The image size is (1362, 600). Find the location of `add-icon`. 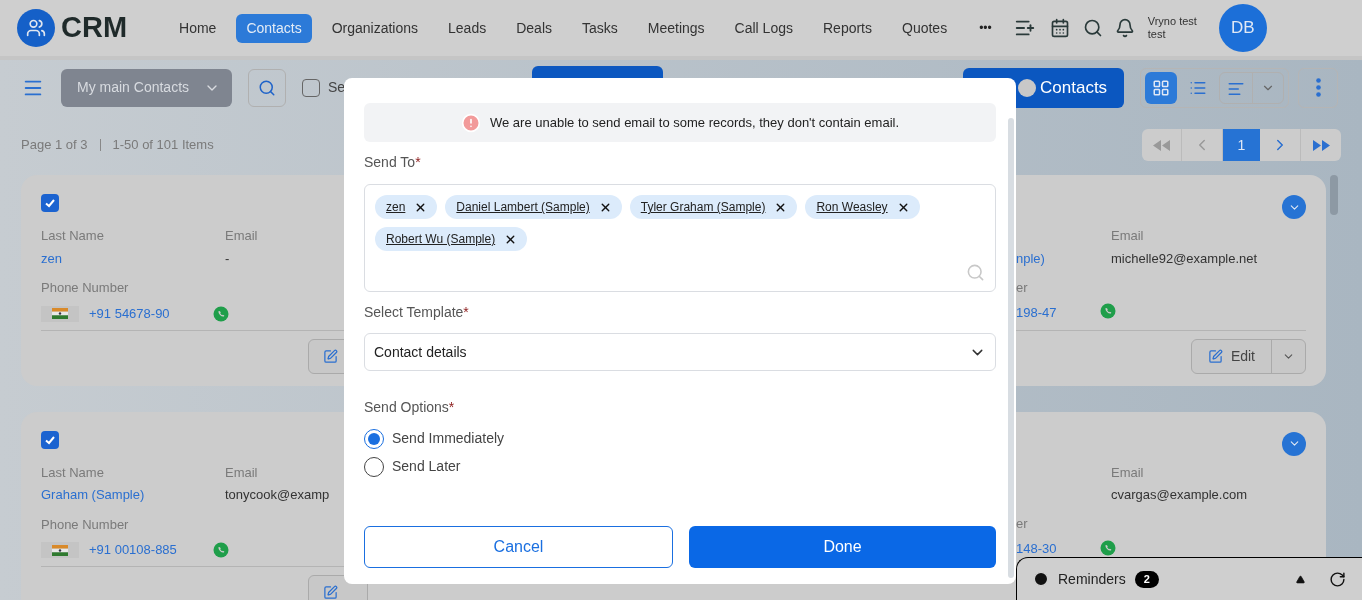

add-icon is located at coordinates (1027, 87).